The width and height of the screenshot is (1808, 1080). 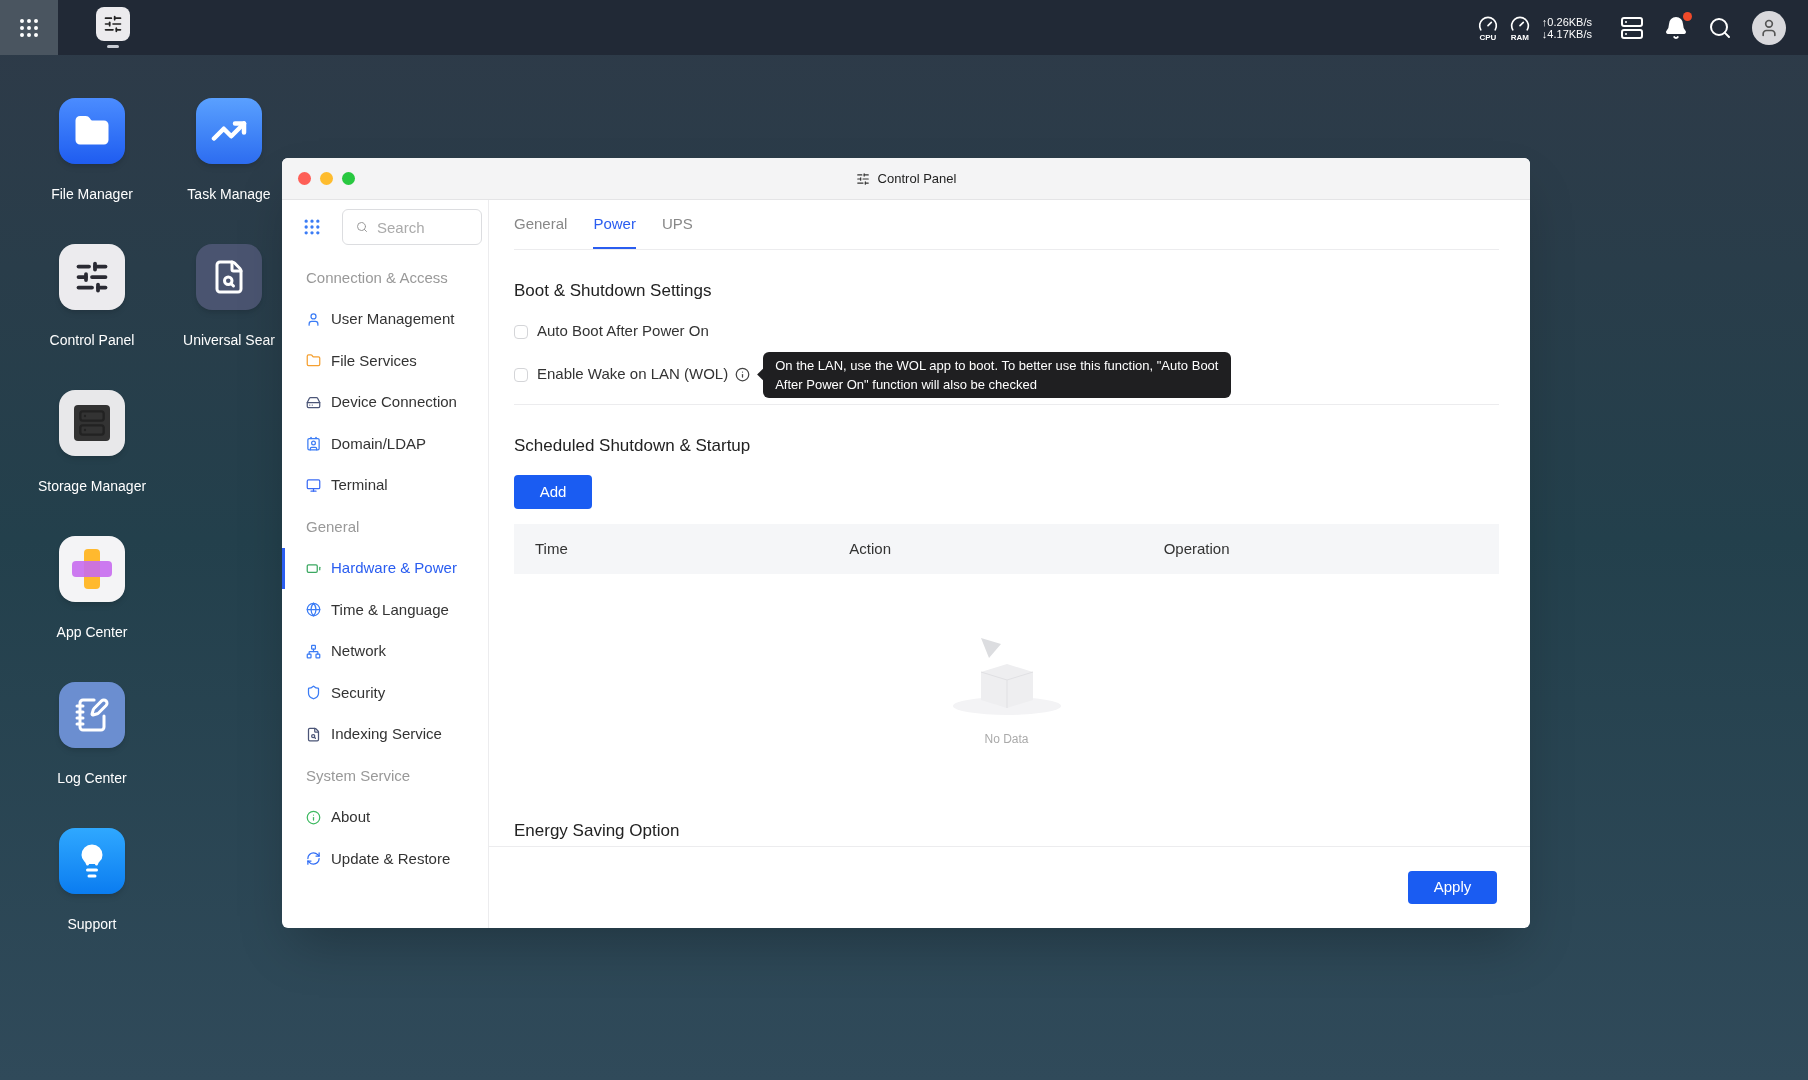 What do you see at coordinates (385, 319) in the screenshot?
I see `sidebar-item: User Management` at bounding box center [385, 319].